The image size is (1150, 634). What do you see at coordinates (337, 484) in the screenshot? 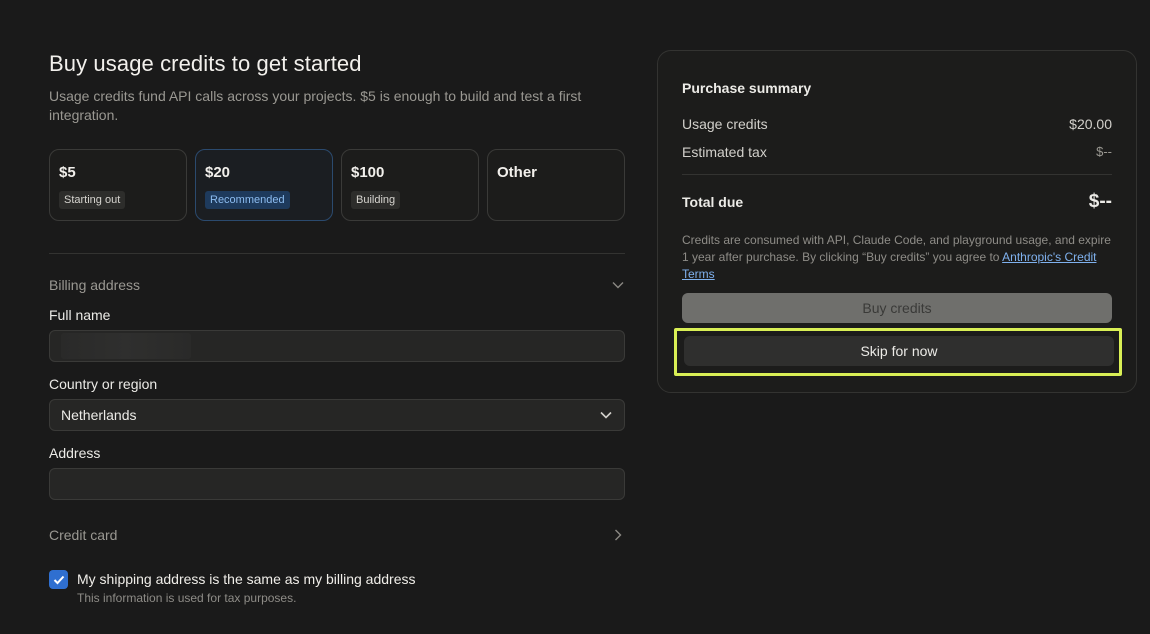
I see `address-field` at bounding box center [337, 484].